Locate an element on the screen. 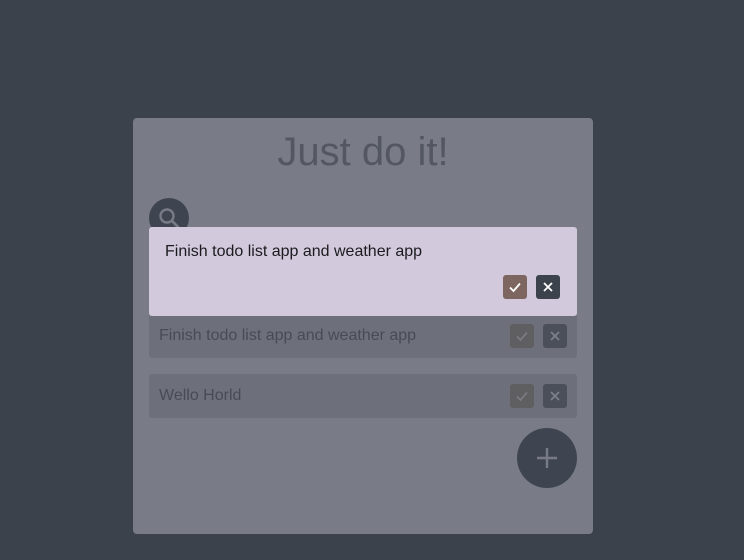  add-todo-button is located at coordinates (547, 458).